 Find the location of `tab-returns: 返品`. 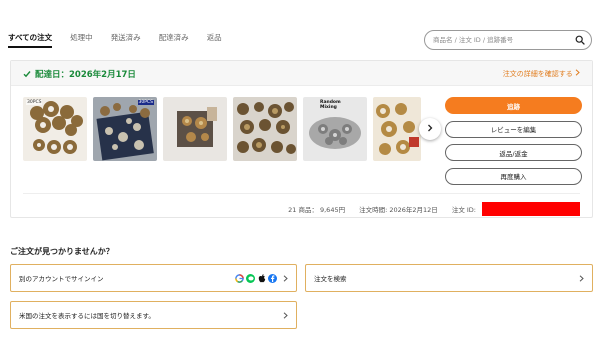

tab-returns: 返品 is located at coordinates (214, 40).